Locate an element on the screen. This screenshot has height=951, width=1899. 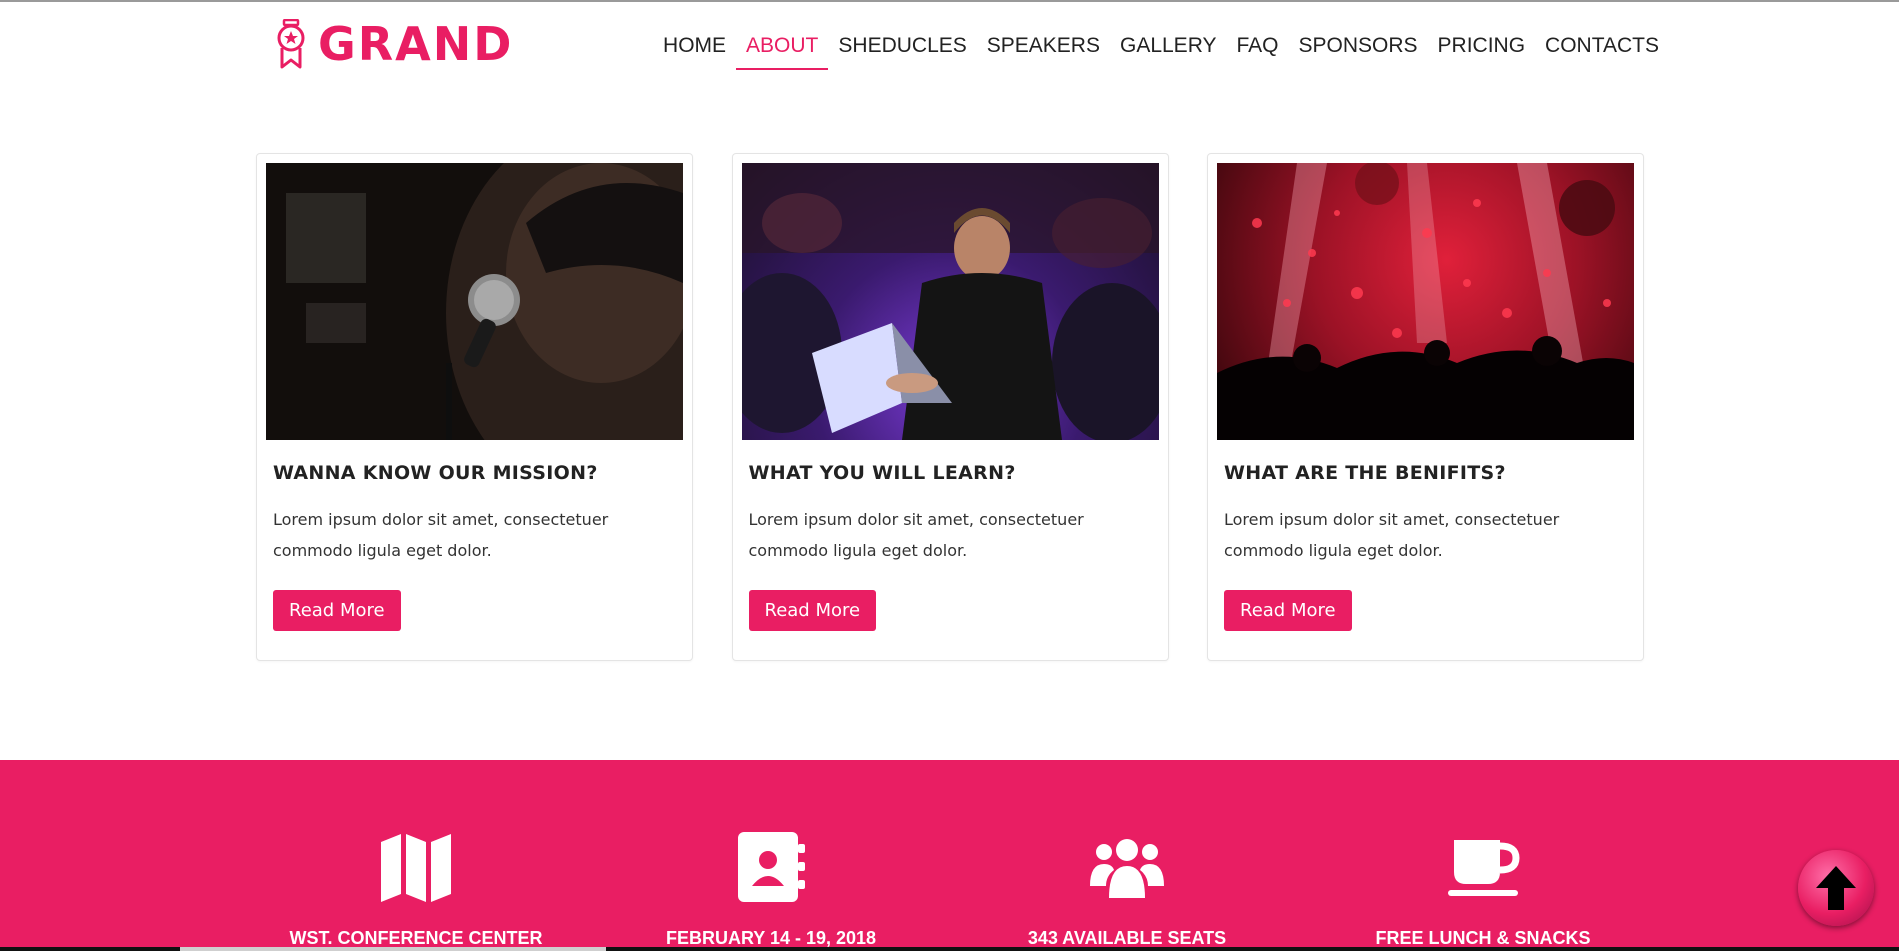
card-title: WHAT ARE THE BENIFITS? is located at coordinates (1365, 473).